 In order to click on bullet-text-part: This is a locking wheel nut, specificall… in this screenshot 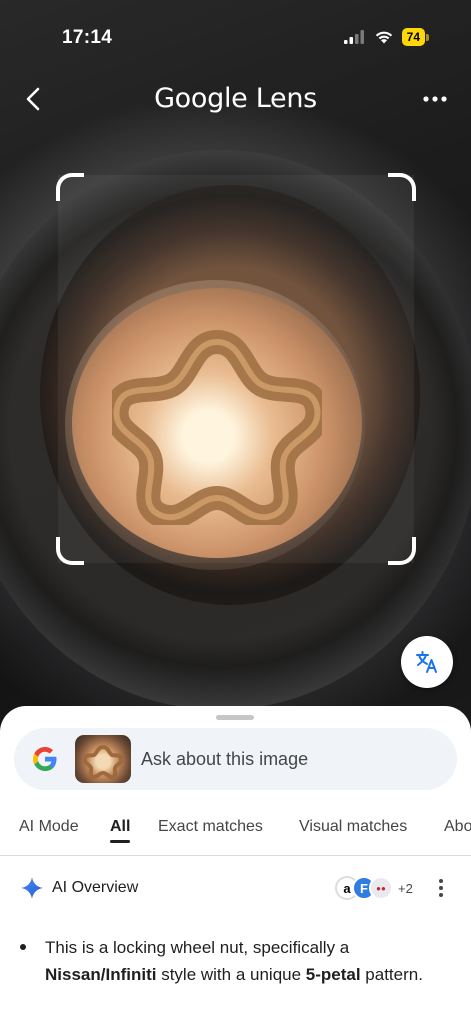, I will do `click(197, 947)`.